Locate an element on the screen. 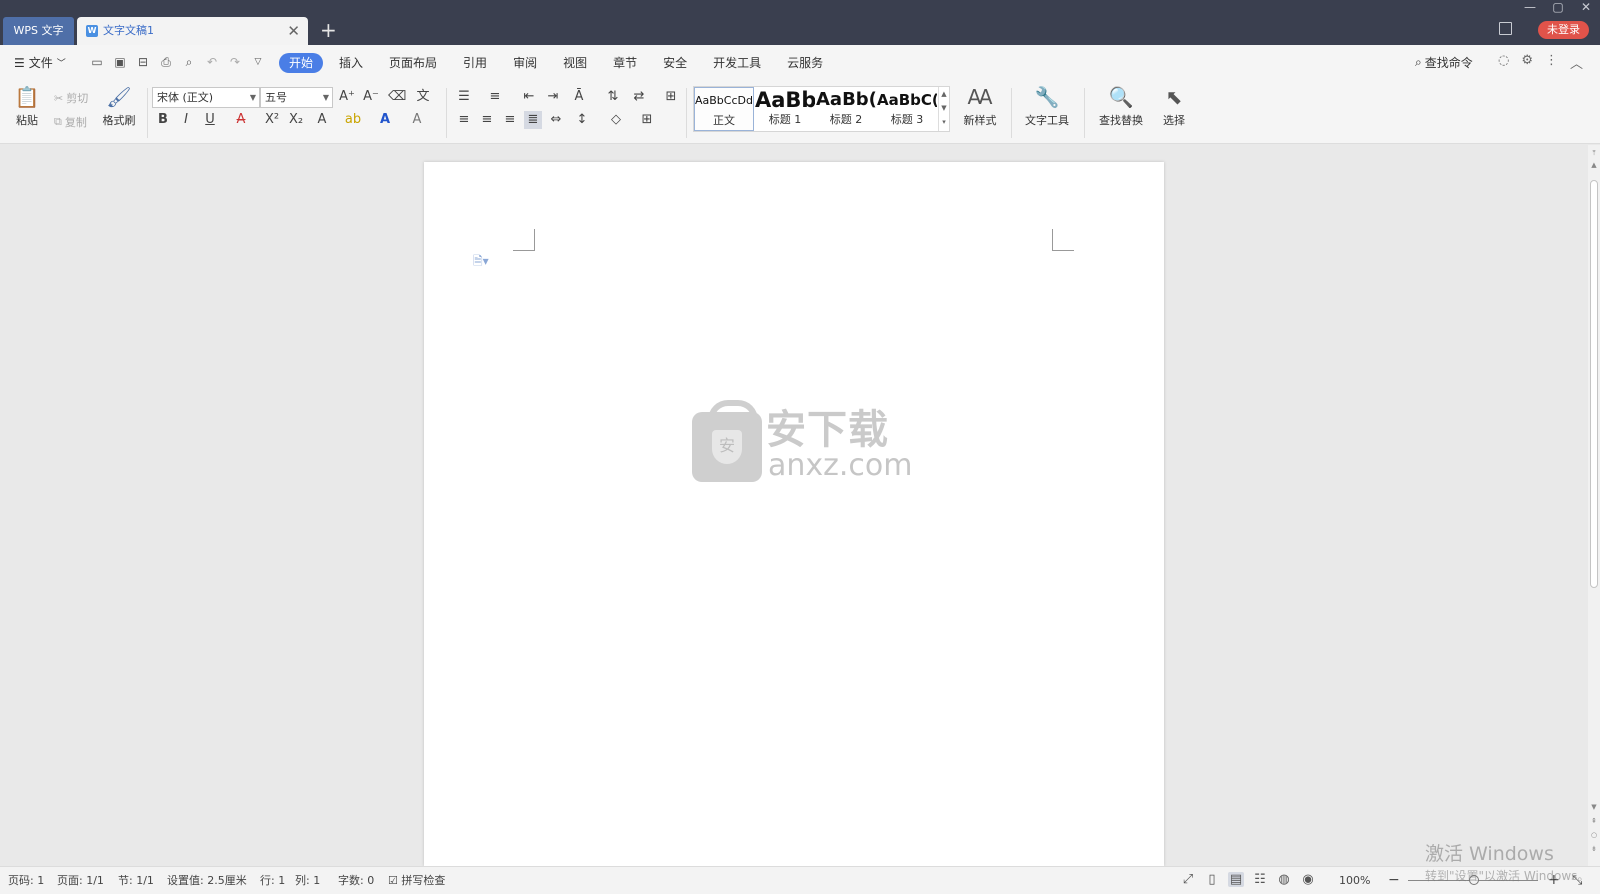  superscript-icon: X² is located at coordinates (272, 120).